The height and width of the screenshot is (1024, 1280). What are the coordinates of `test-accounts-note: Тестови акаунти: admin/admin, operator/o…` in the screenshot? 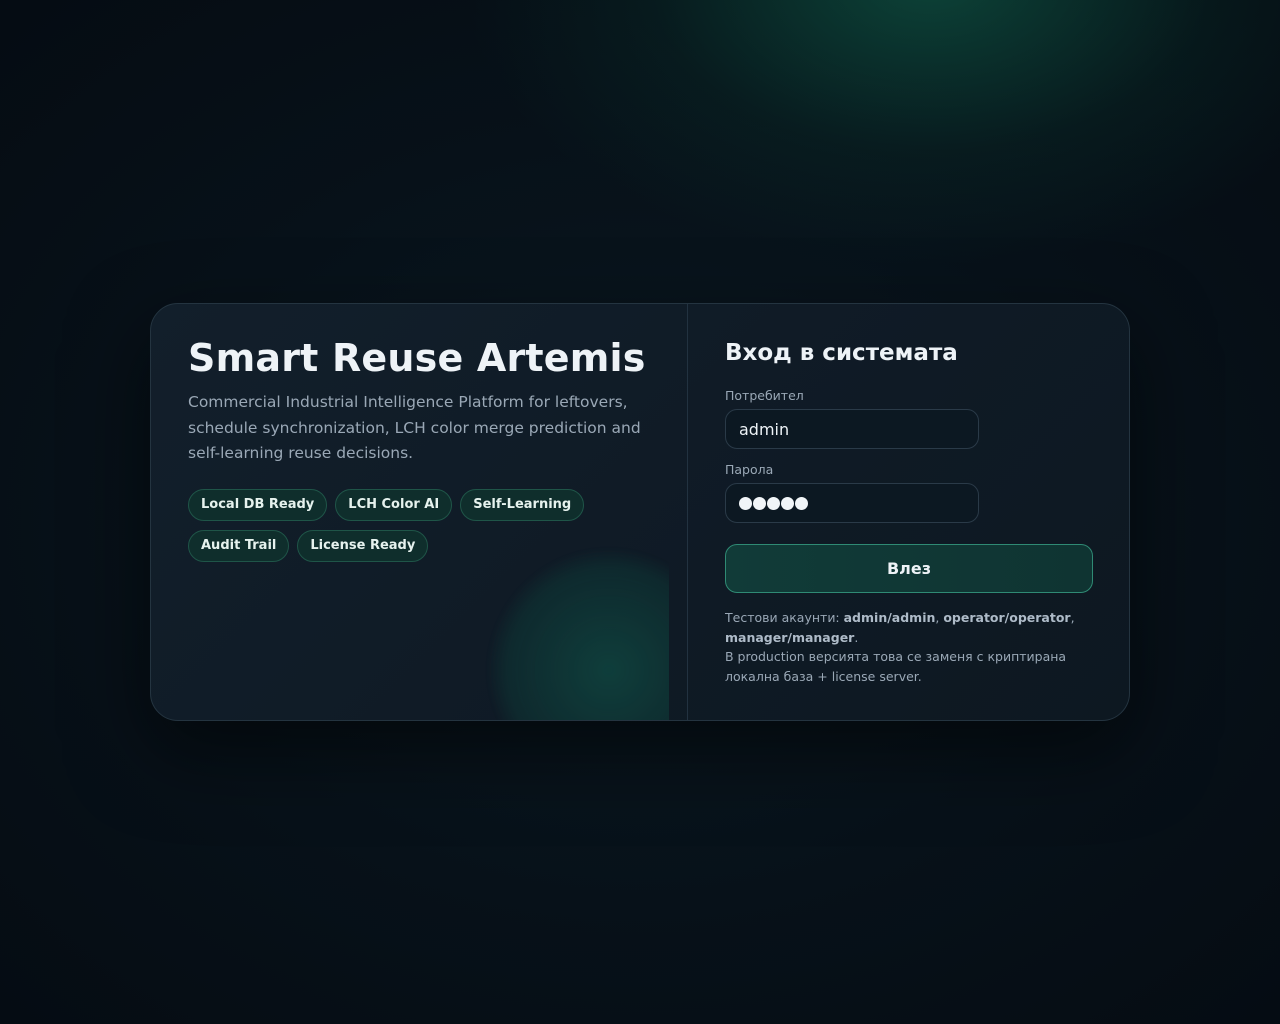 It's located at (900, 647).